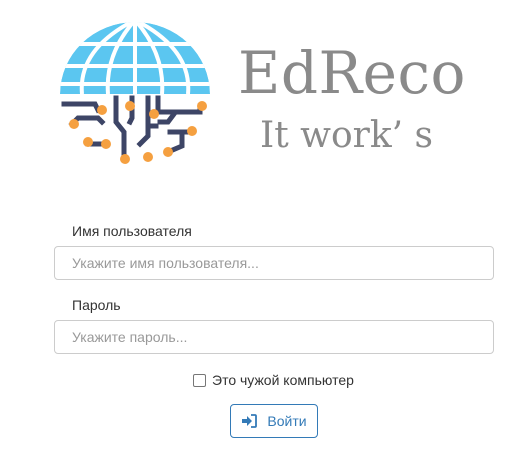  Describe the element at coordinates (352, 73) in the screenshot. I see `brand-name: EdReco` at that location.